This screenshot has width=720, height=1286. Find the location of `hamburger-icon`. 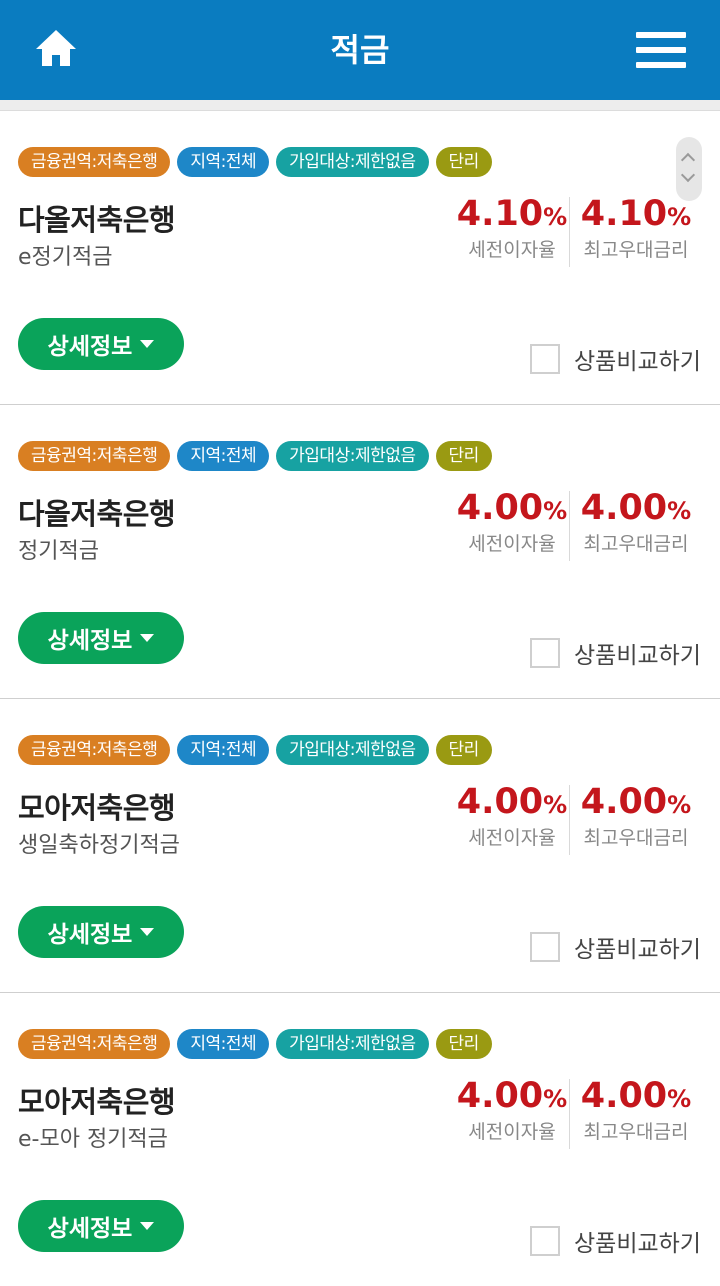

hamburger-icon is located at coordinates (661, 35).